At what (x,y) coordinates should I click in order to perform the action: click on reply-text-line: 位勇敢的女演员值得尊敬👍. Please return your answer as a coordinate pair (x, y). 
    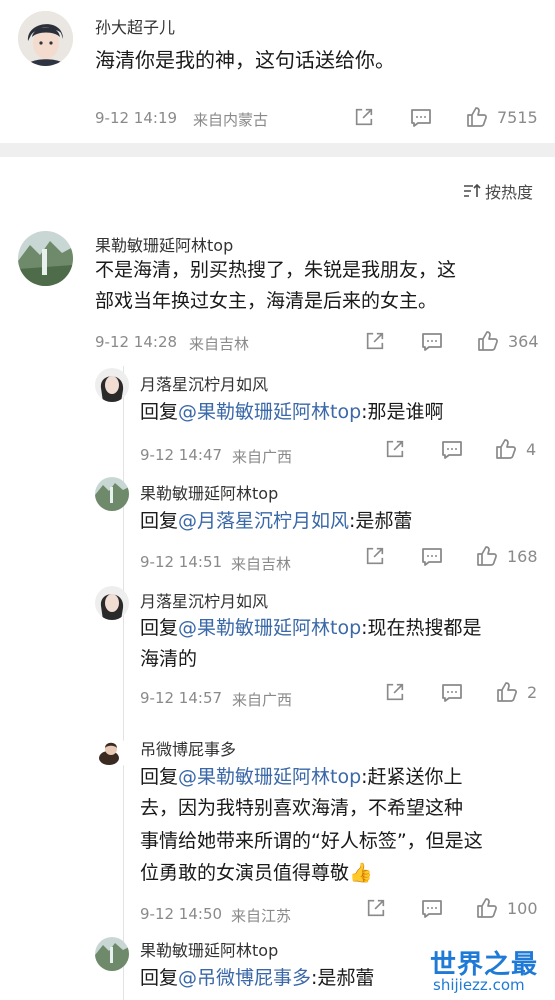
    Looking at the image, I should click on (256, 873).